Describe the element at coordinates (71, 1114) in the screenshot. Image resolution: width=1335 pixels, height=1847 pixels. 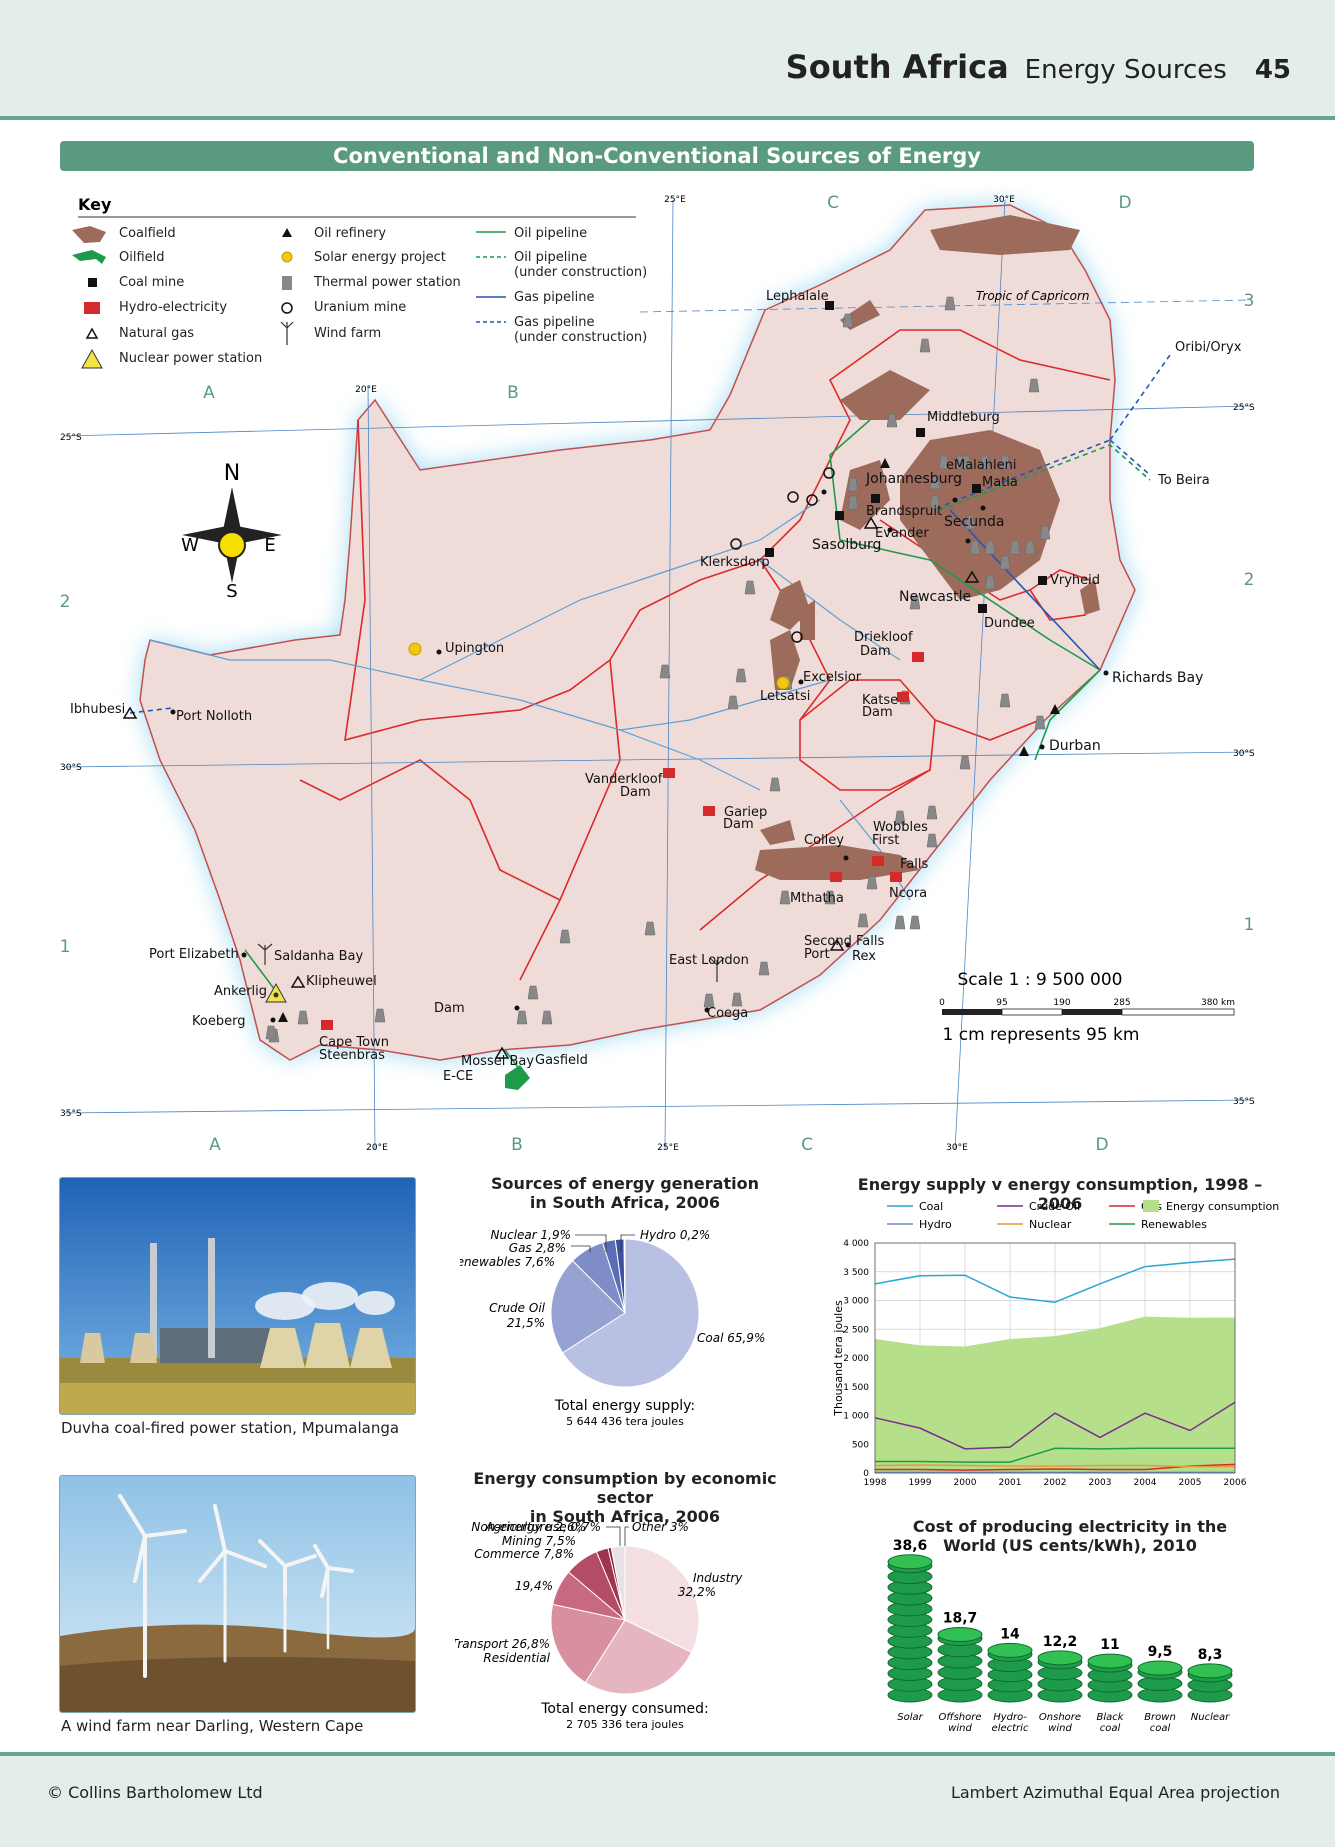
I see `latitude-label: 35°S` at that location.